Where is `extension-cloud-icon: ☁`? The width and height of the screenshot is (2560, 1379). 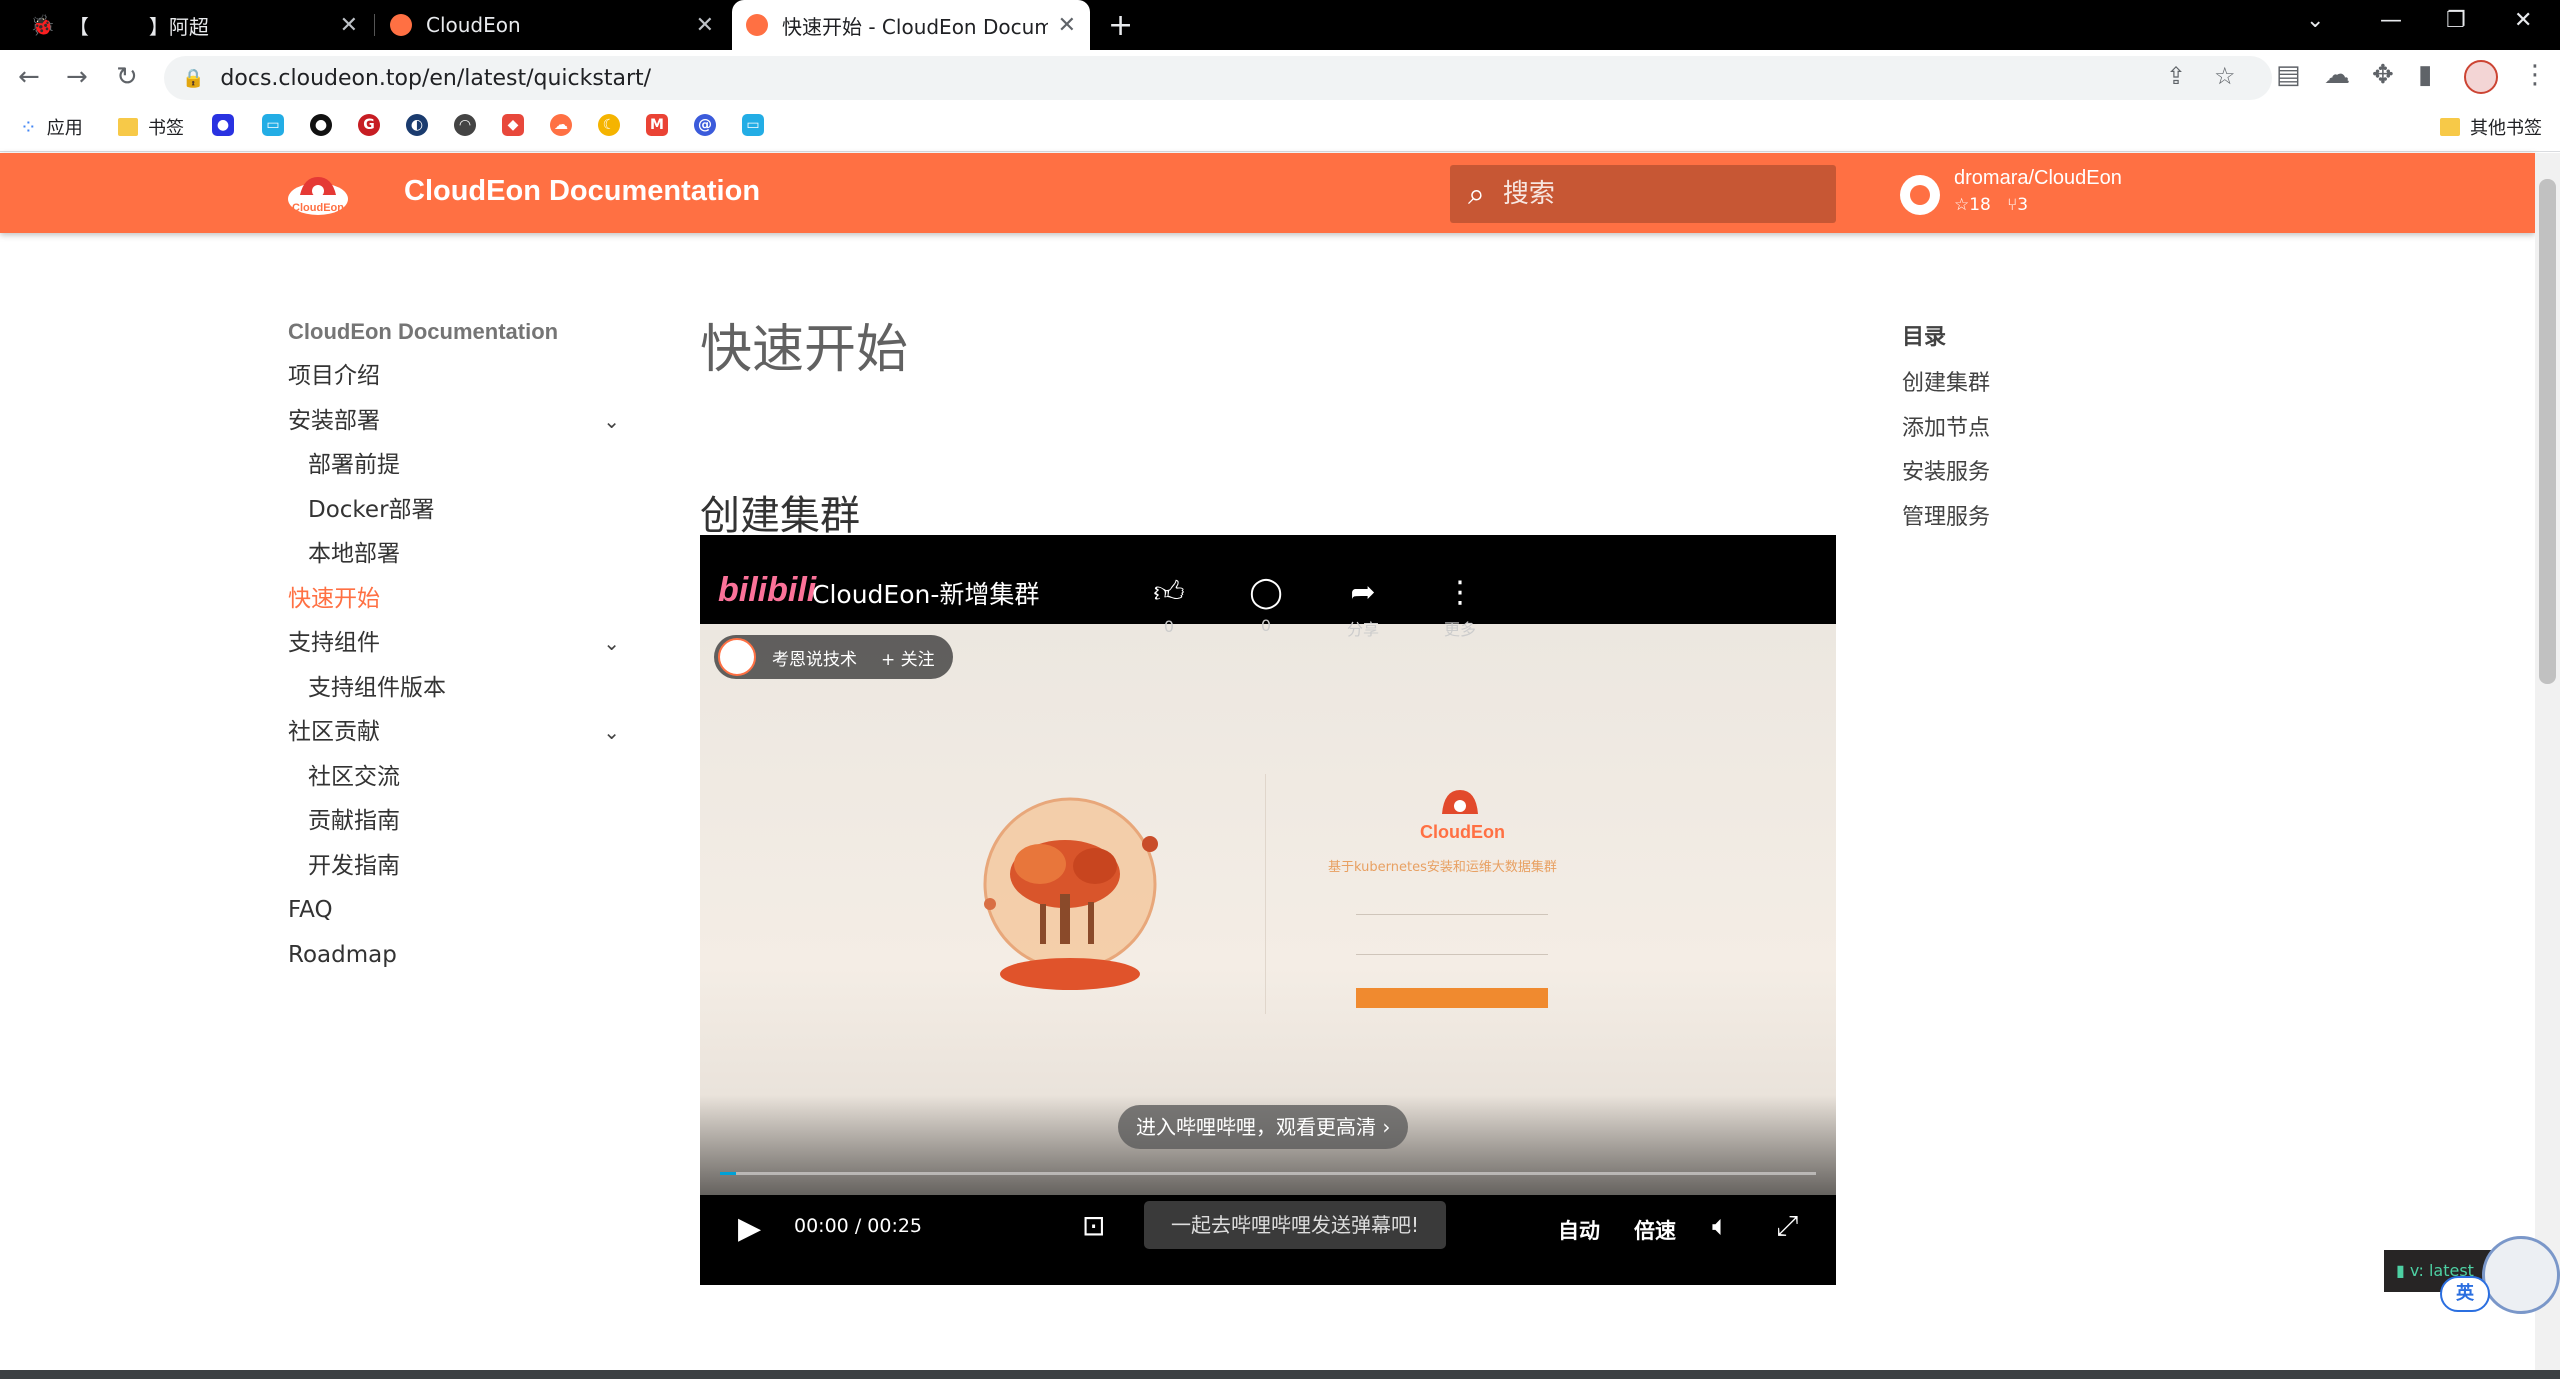 extension-cloud-icon: ☁ is located at coordinates (2337, 75).